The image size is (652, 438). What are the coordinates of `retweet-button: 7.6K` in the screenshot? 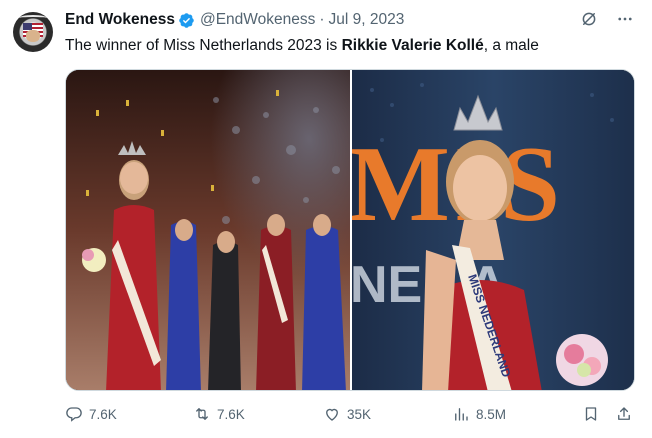 It's located at (219, 414).